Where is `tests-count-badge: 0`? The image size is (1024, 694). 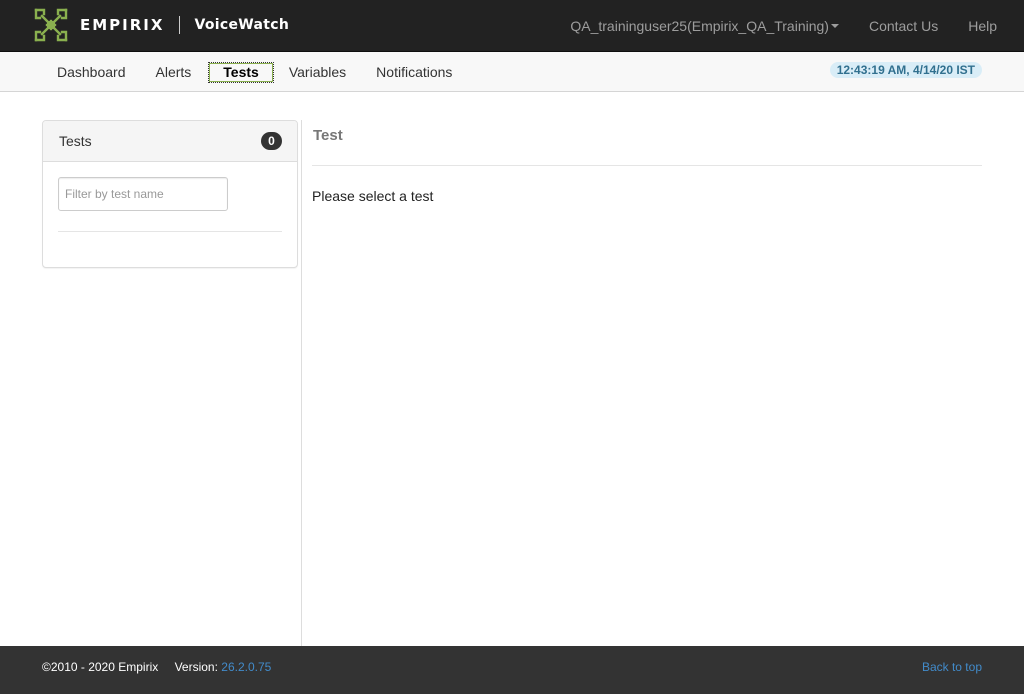 tests-count-badge: 0 is located at coordinates (271, 141).